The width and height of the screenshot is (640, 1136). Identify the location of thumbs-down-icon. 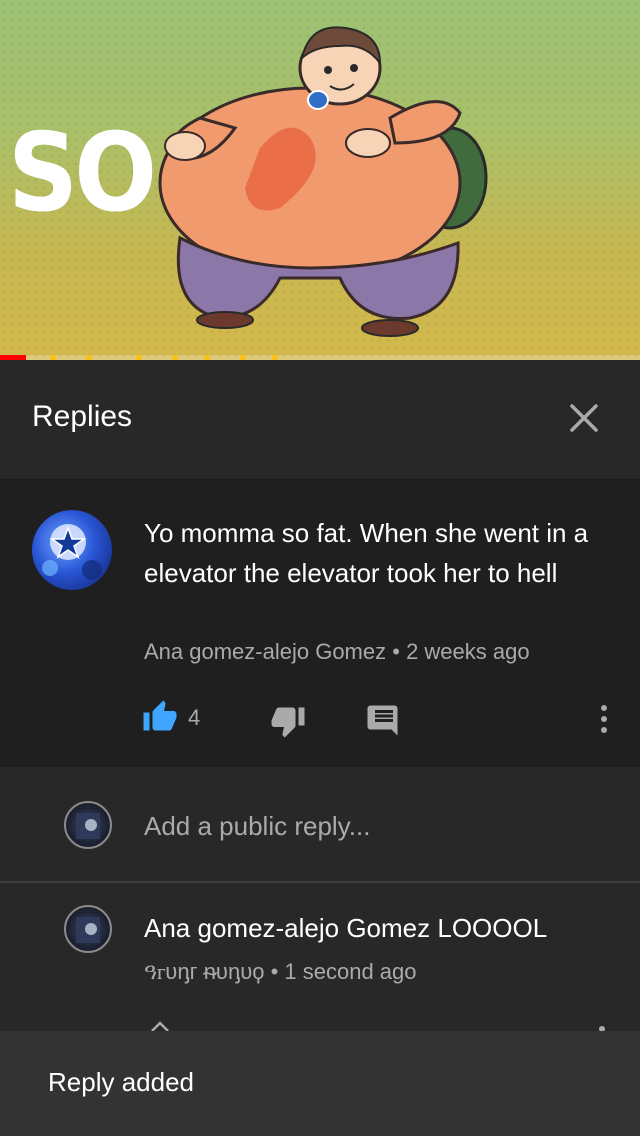
(288, 721).